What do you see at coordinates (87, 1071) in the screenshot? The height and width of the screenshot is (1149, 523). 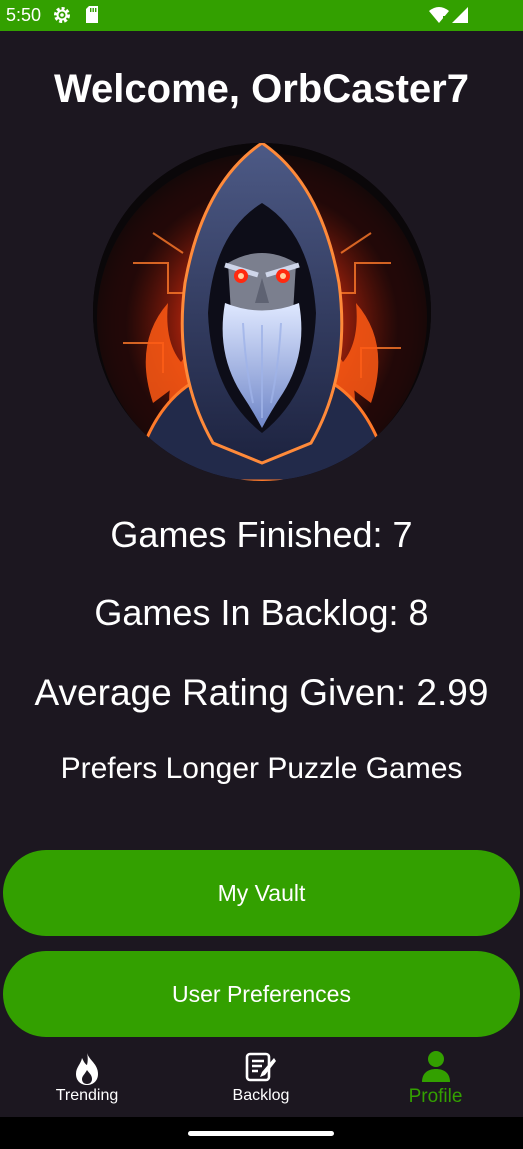 I see `flame-icon` at bounding box center [87, 1071].